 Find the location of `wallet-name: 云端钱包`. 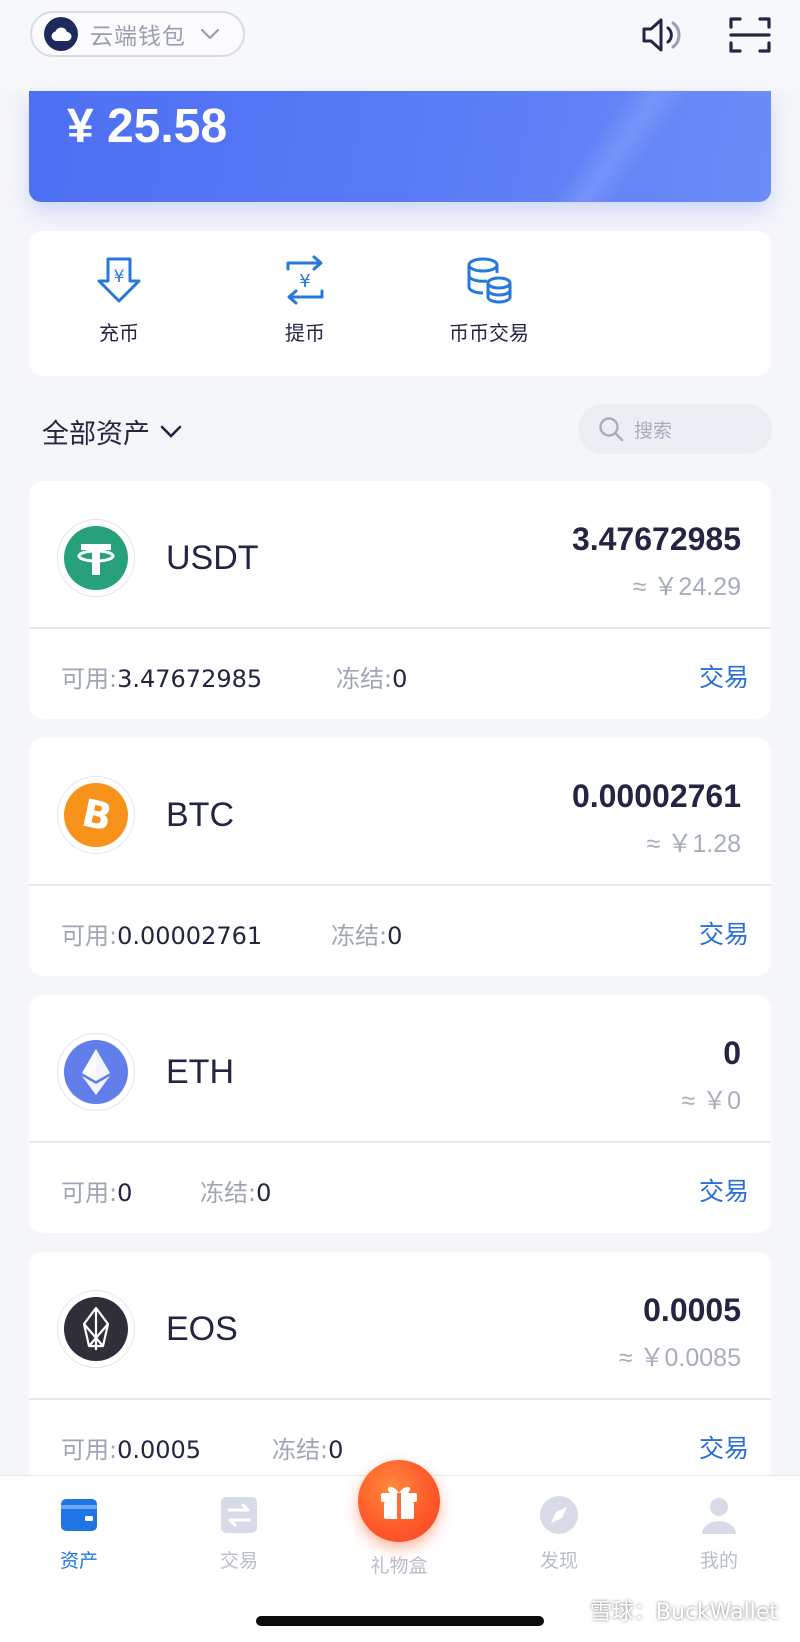

wallet-name: 云端钱包 is located at coordinates (138, 37).